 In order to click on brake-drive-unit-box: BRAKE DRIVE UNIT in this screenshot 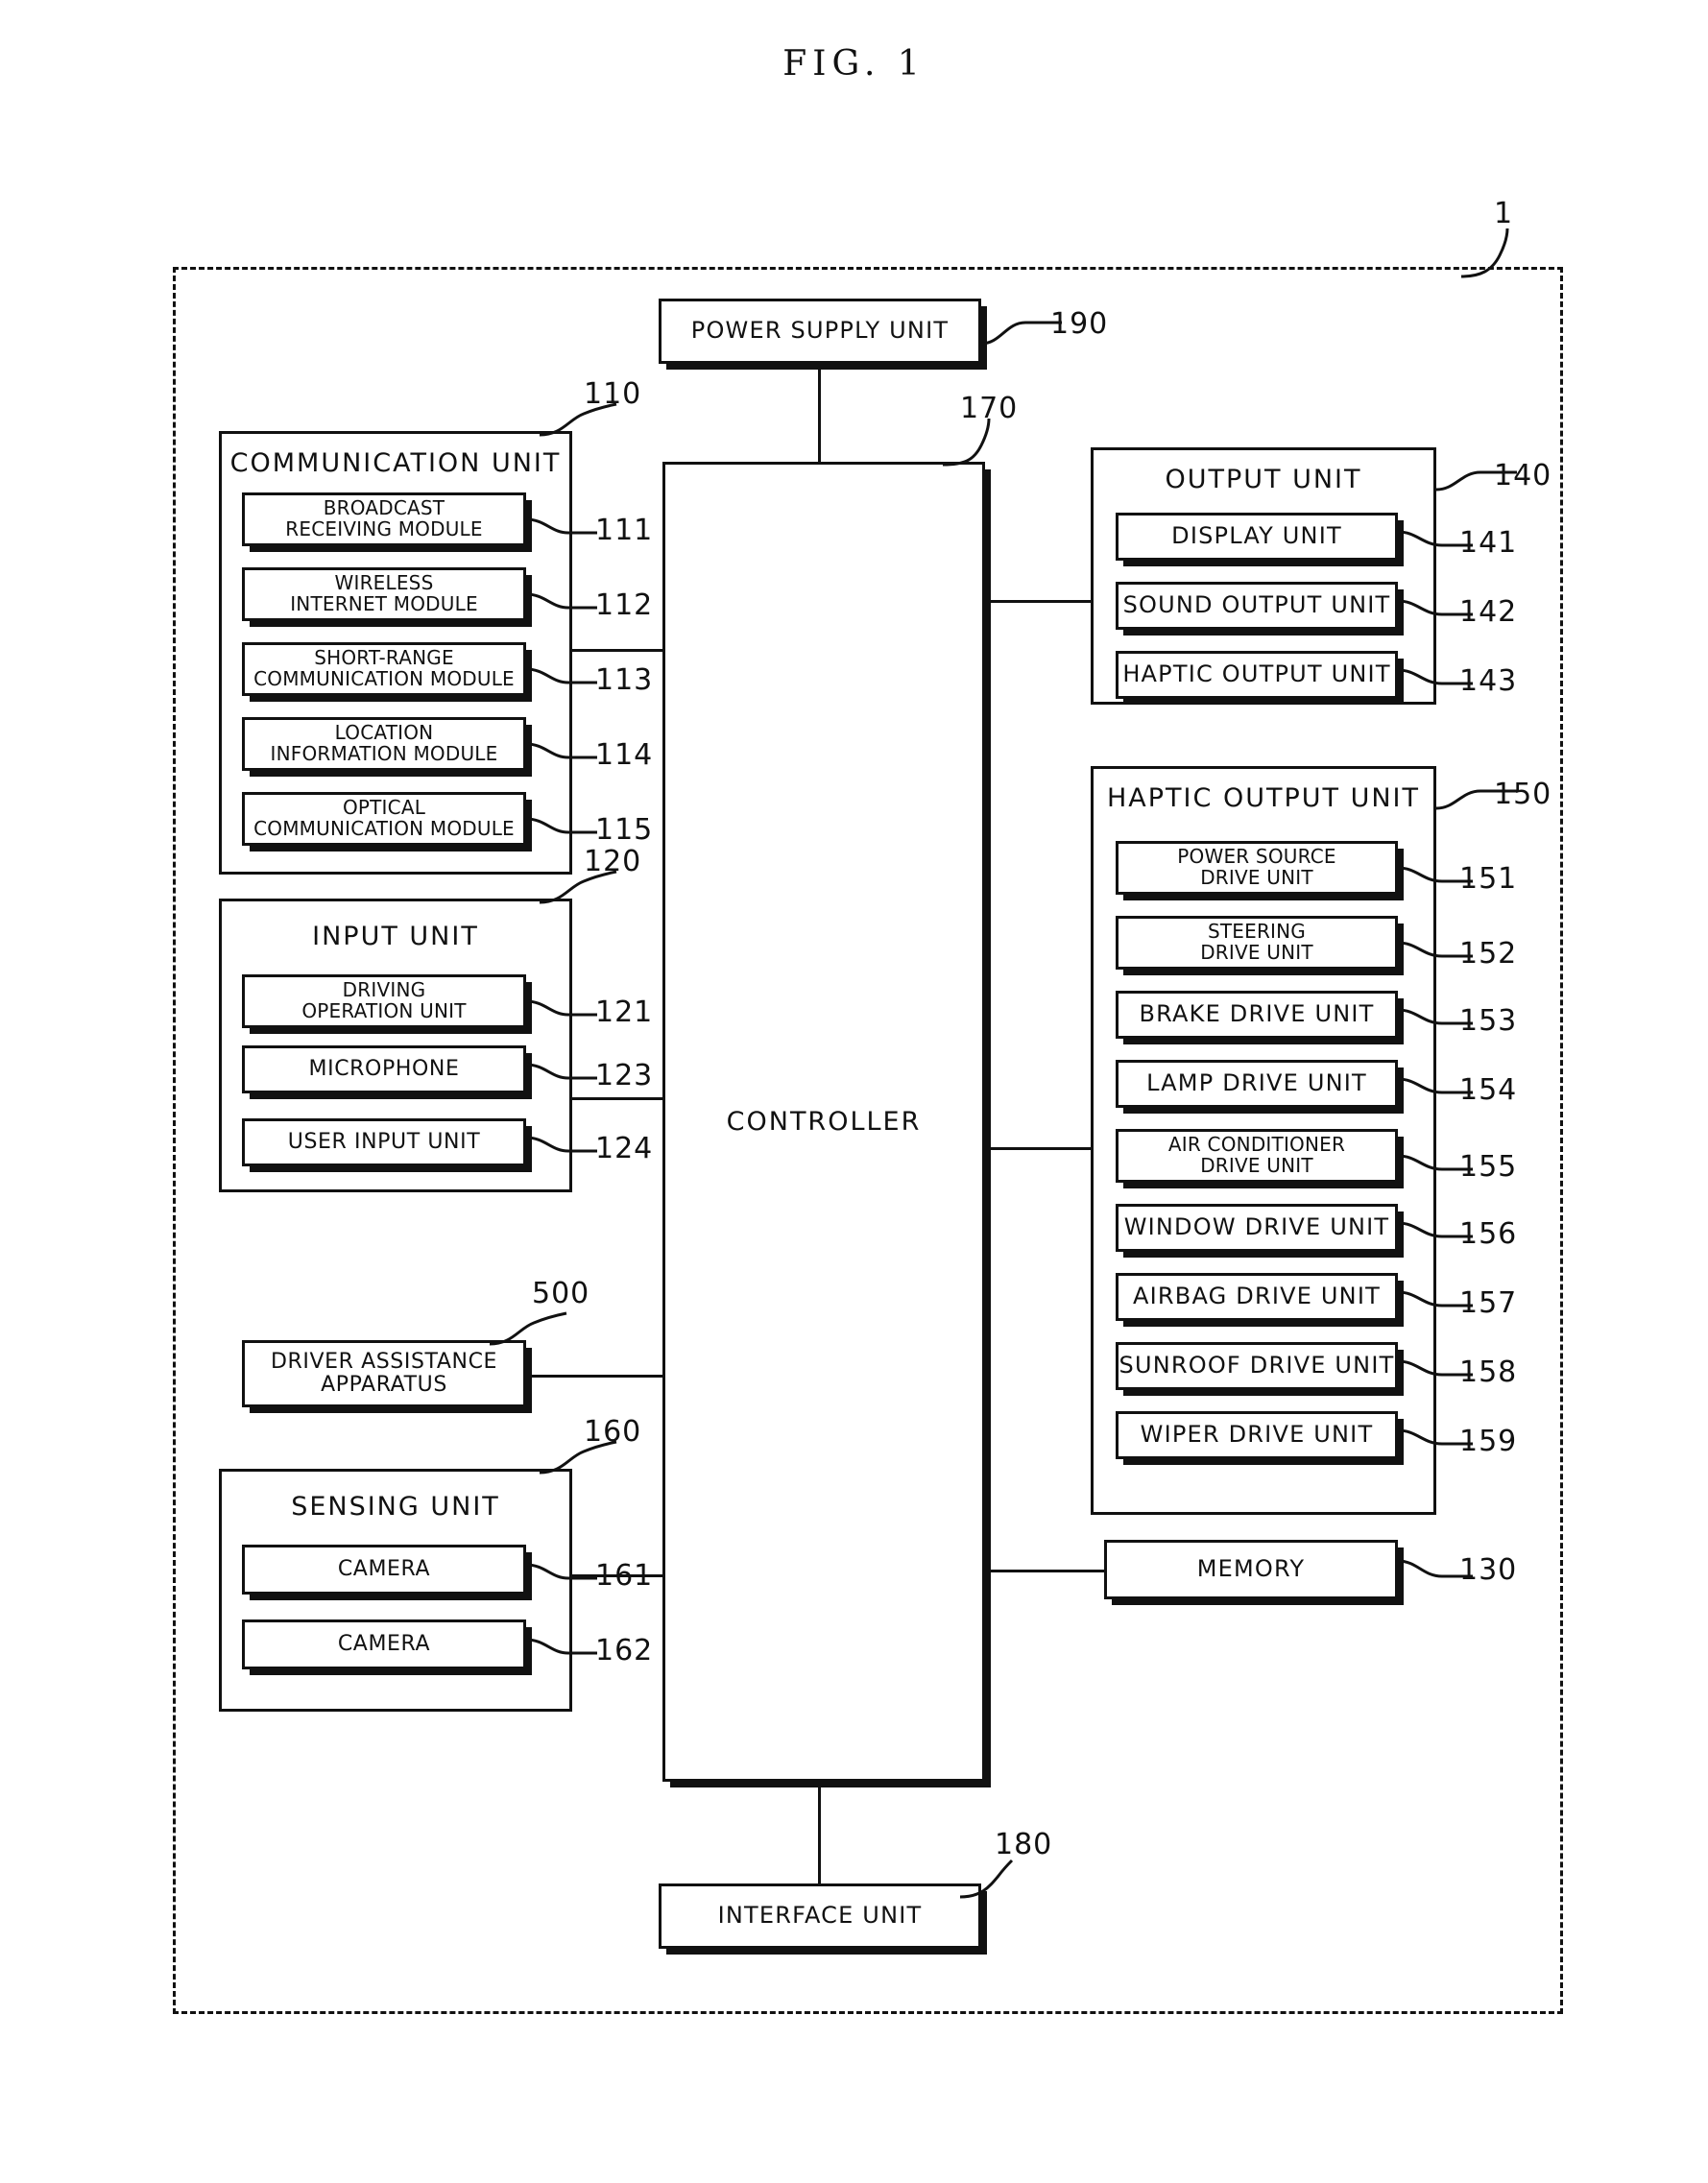, I will do `click(1257, 1015)`.